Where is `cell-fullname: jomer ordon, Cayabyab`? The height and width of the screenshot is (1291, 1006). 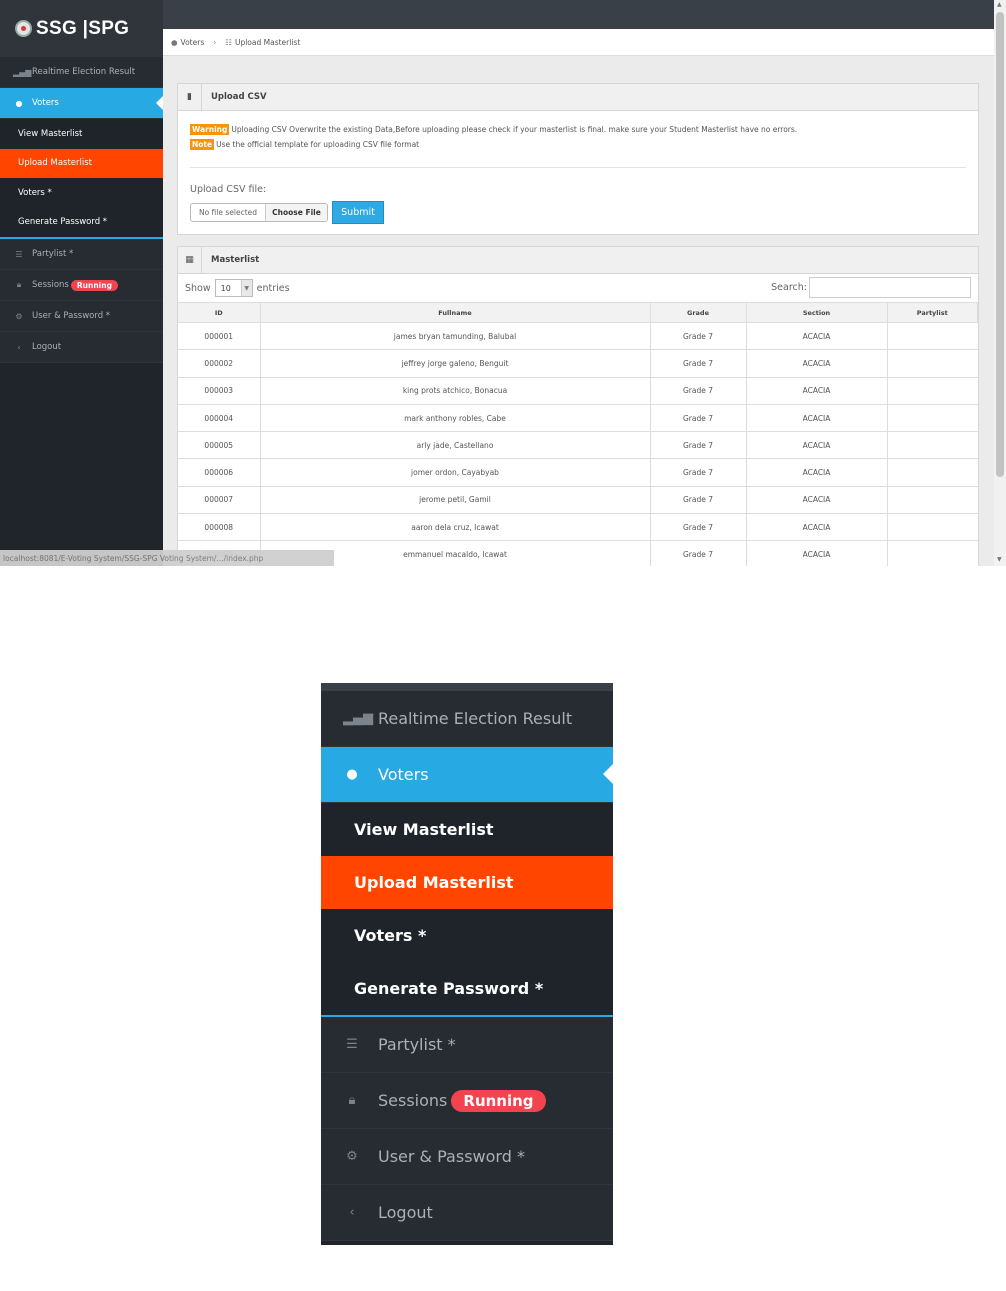
cell-fullname: jomer ordon, Cayabyab is located at coordinates (454, 472).